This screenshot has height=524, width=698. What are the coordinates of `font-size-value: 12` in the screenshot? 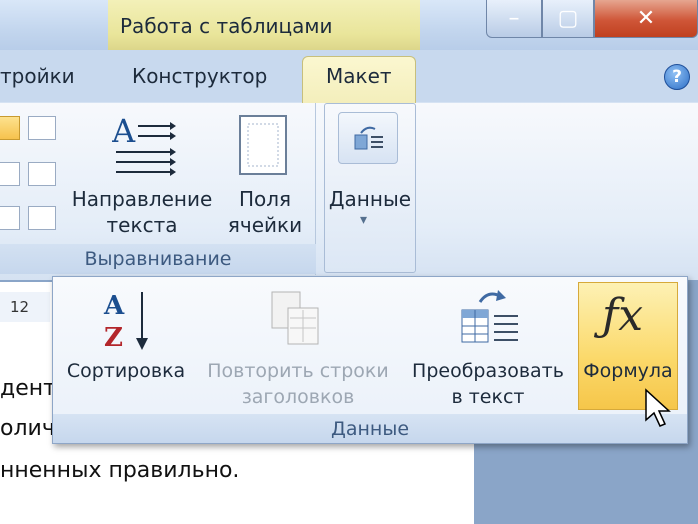 It's located at (20, 307).